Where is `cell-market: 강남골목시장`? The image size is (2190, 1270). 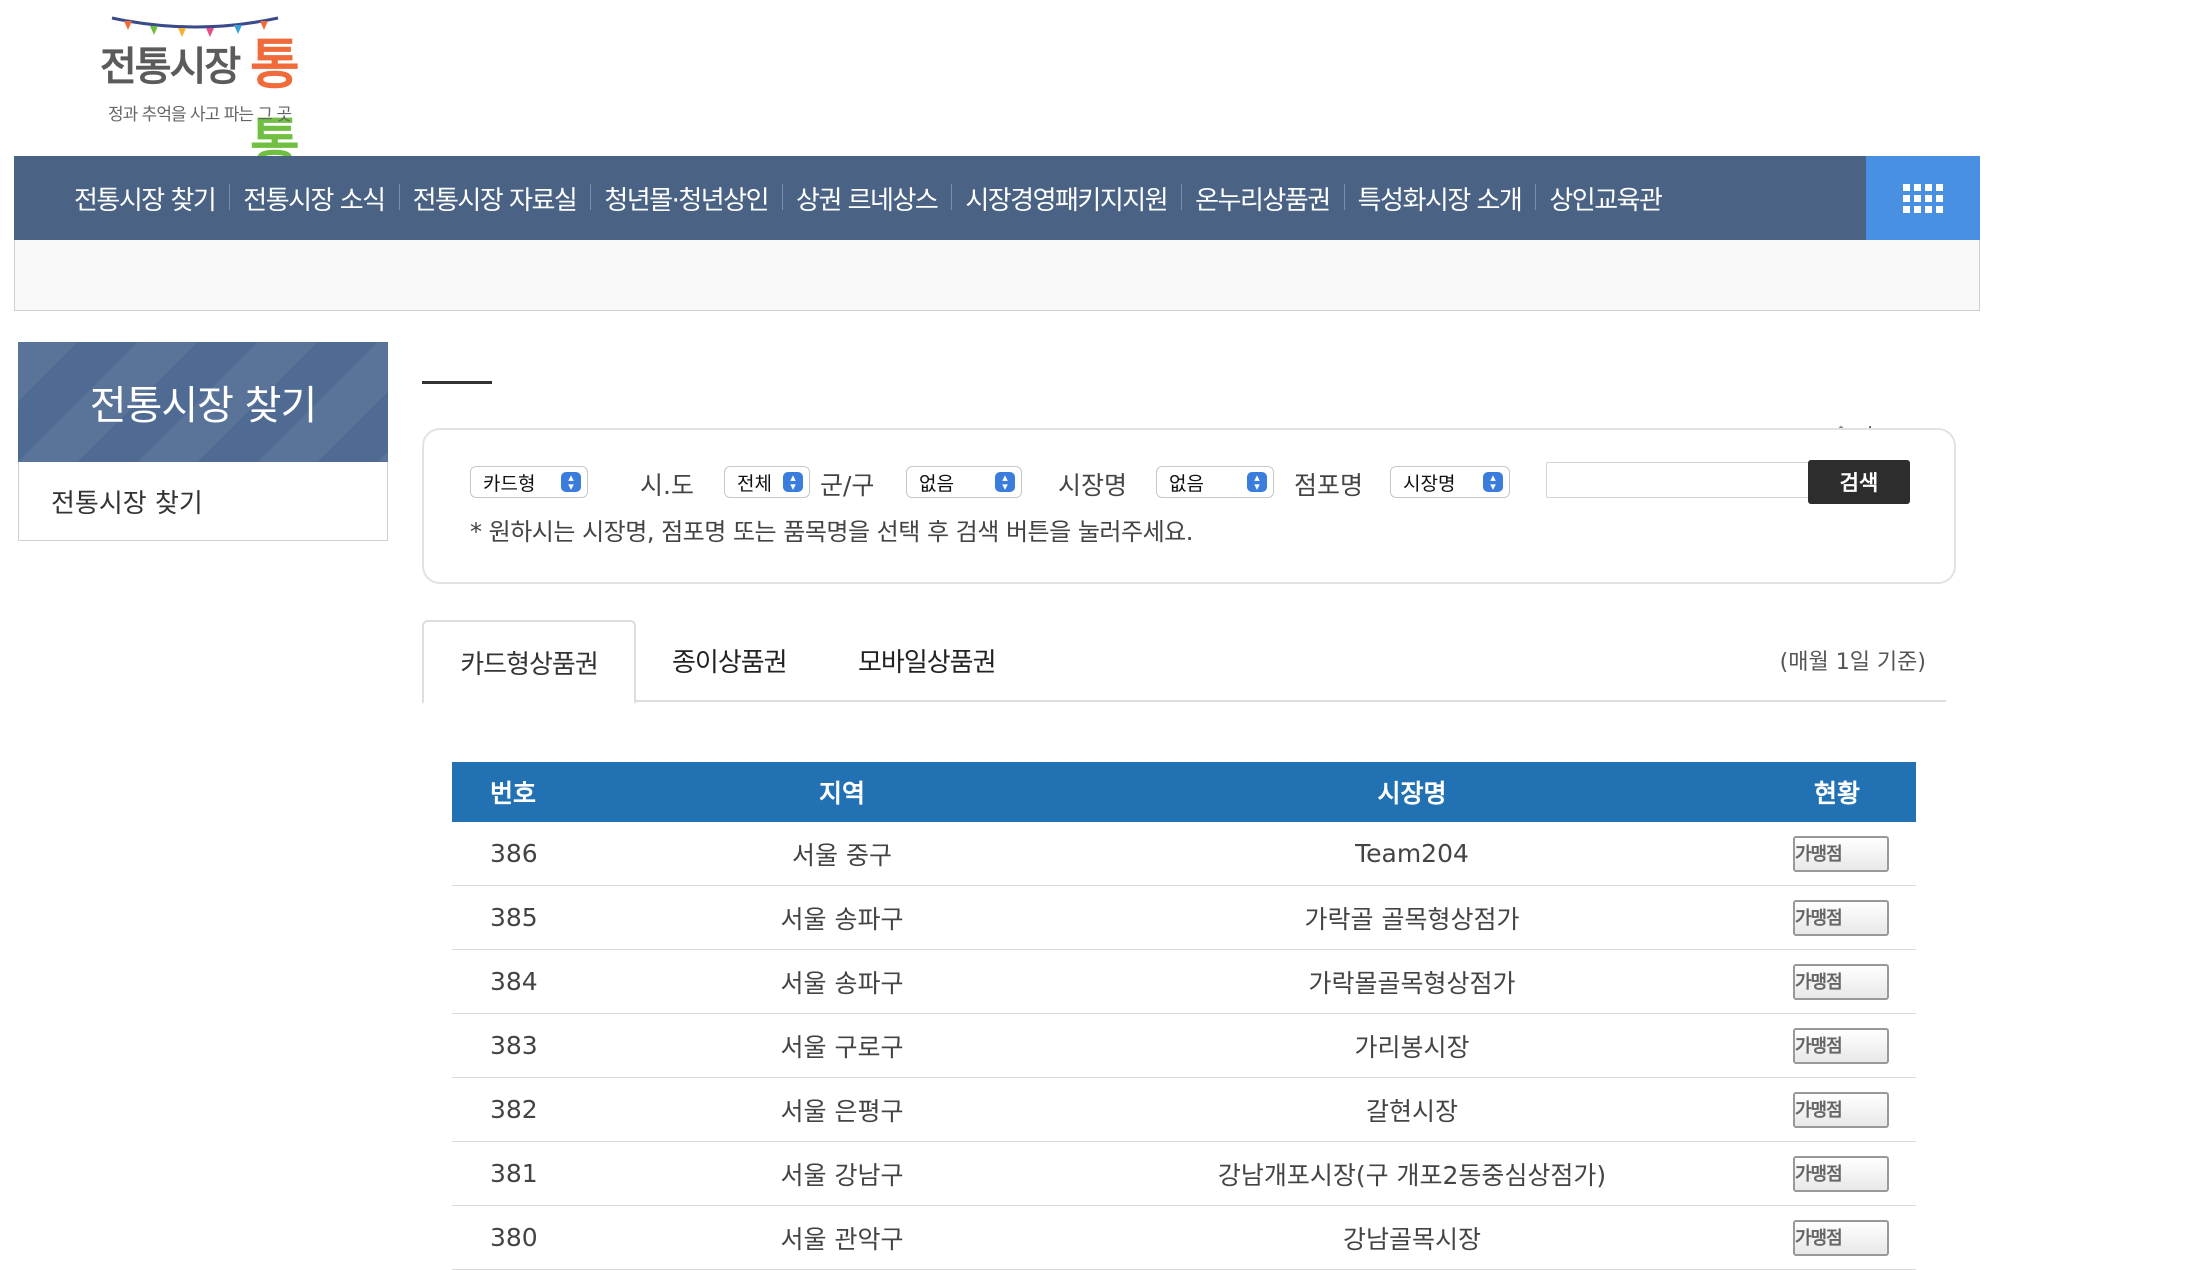
cell-market: 강남골목시장 is located at coordinates (1412, 1237).